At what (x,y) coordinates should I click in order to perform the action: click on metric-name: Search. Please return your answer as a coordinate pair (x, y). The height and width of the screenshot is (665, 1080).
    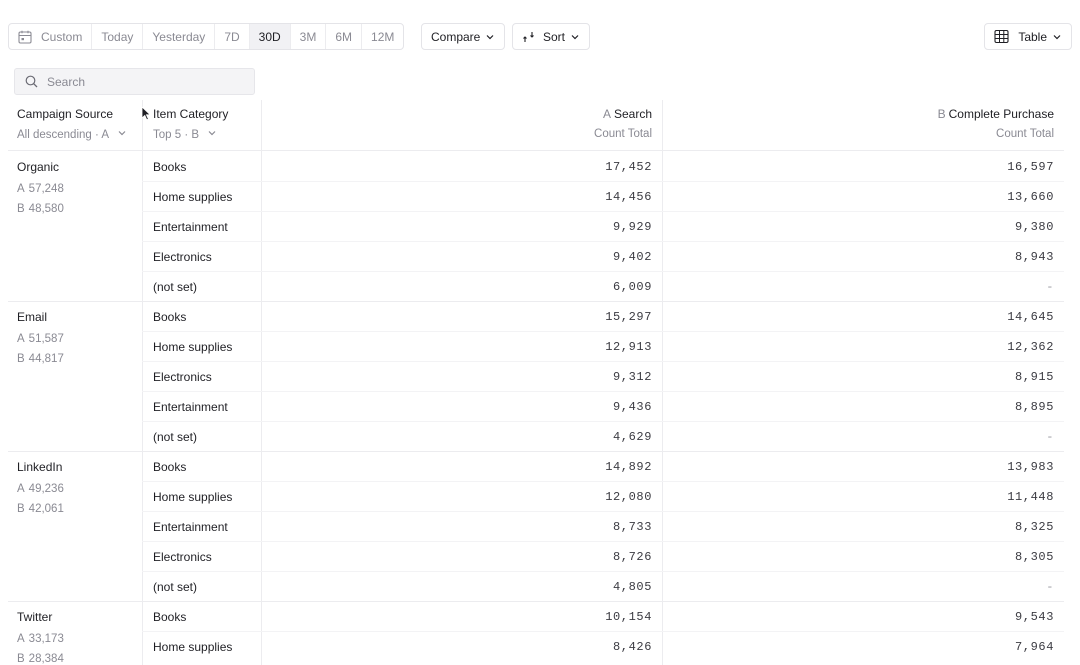
    Looking at the image, I should click on (632, 114).